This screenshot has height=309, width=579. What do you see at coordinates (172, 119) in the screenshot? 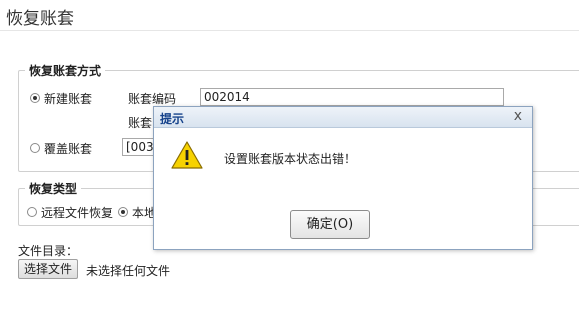
I see `dialog-title: 提示` at bounding box center [172, 119].